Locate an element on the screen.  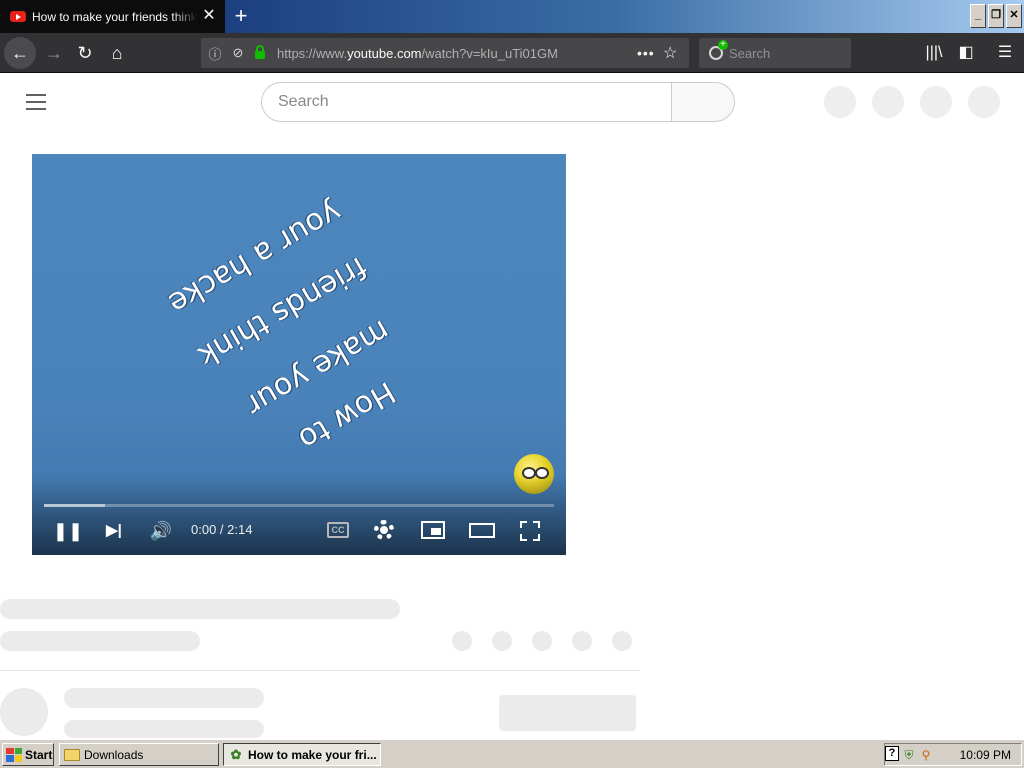
start-button: Start is located at coordinates (28, 754).